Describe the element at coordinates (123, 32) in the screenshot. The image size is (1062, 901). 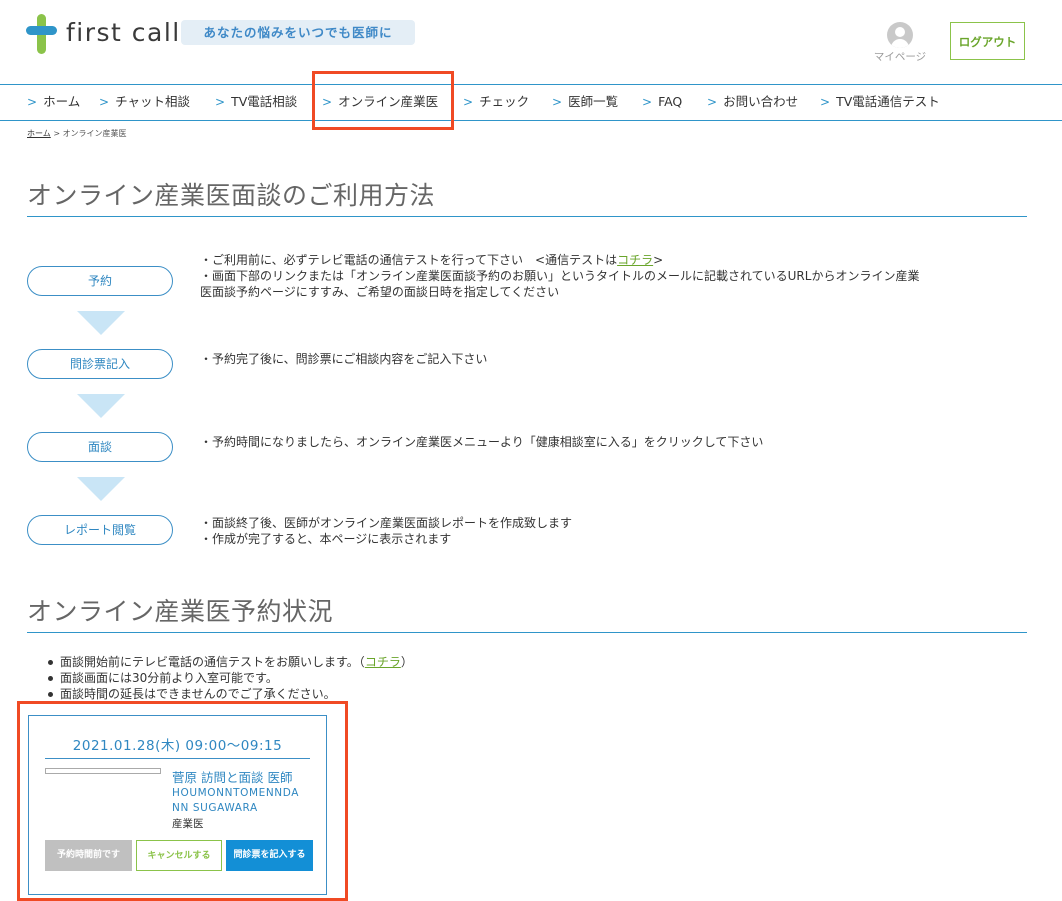
I see `logo-text: first call` at that location.